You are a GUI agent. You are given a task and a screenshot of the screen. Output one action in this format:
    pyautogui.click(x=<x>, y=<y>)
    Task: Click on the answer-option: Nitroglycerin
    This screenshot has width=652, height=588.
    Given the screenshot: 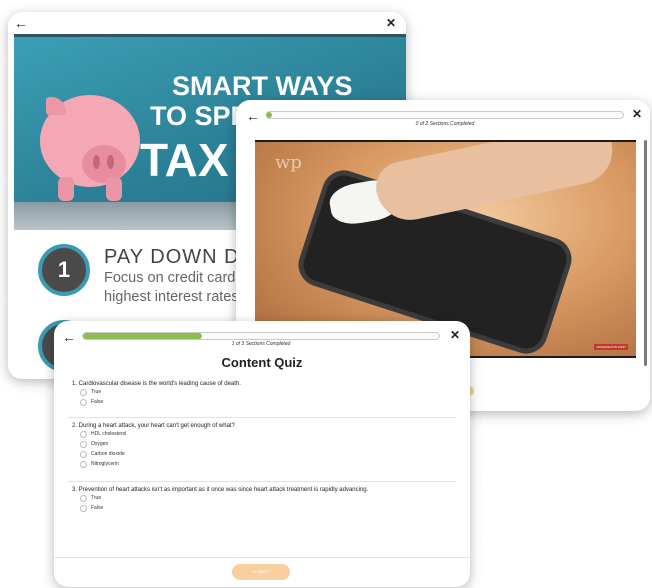 What is the action you would take?
    pyautogui.click(x=266, y=464)
    